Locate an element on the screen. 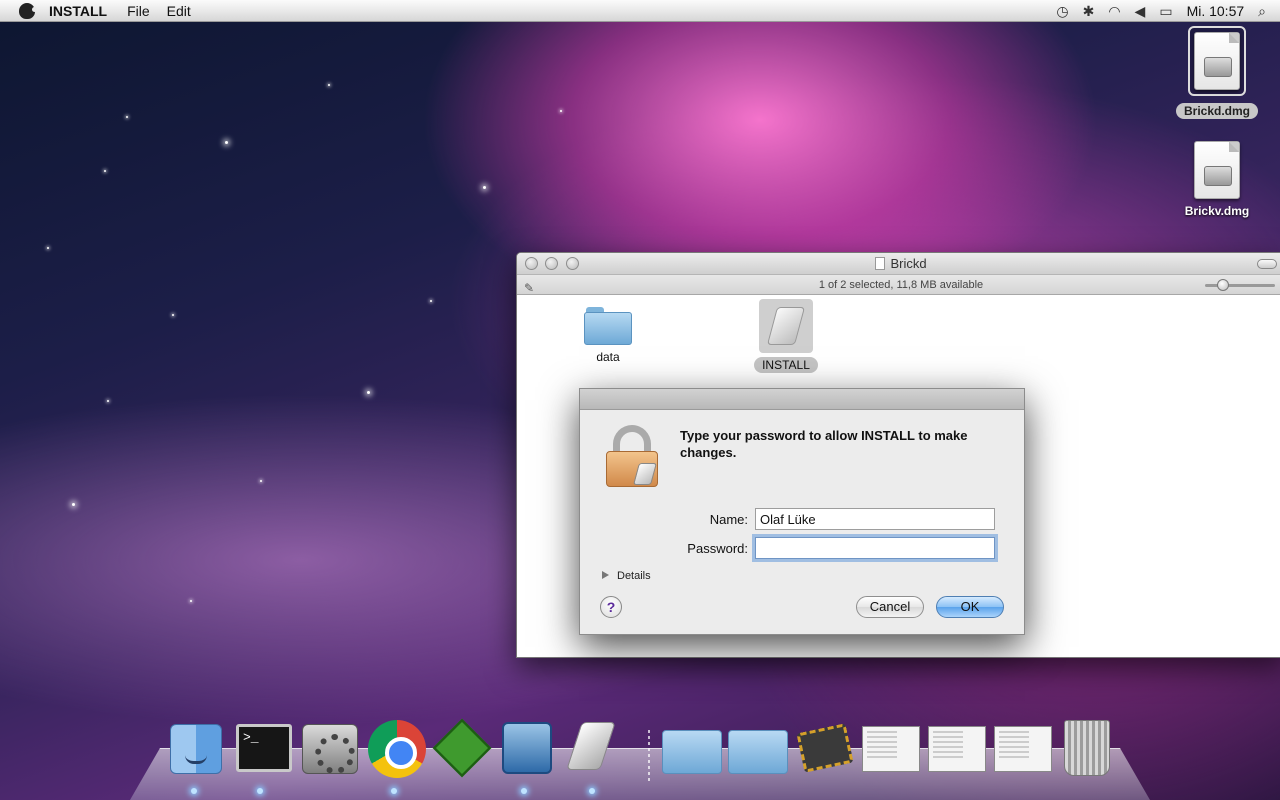 This screenshot has width=1280, height=800. password-row: Password: is located at coordinates (803, 549).